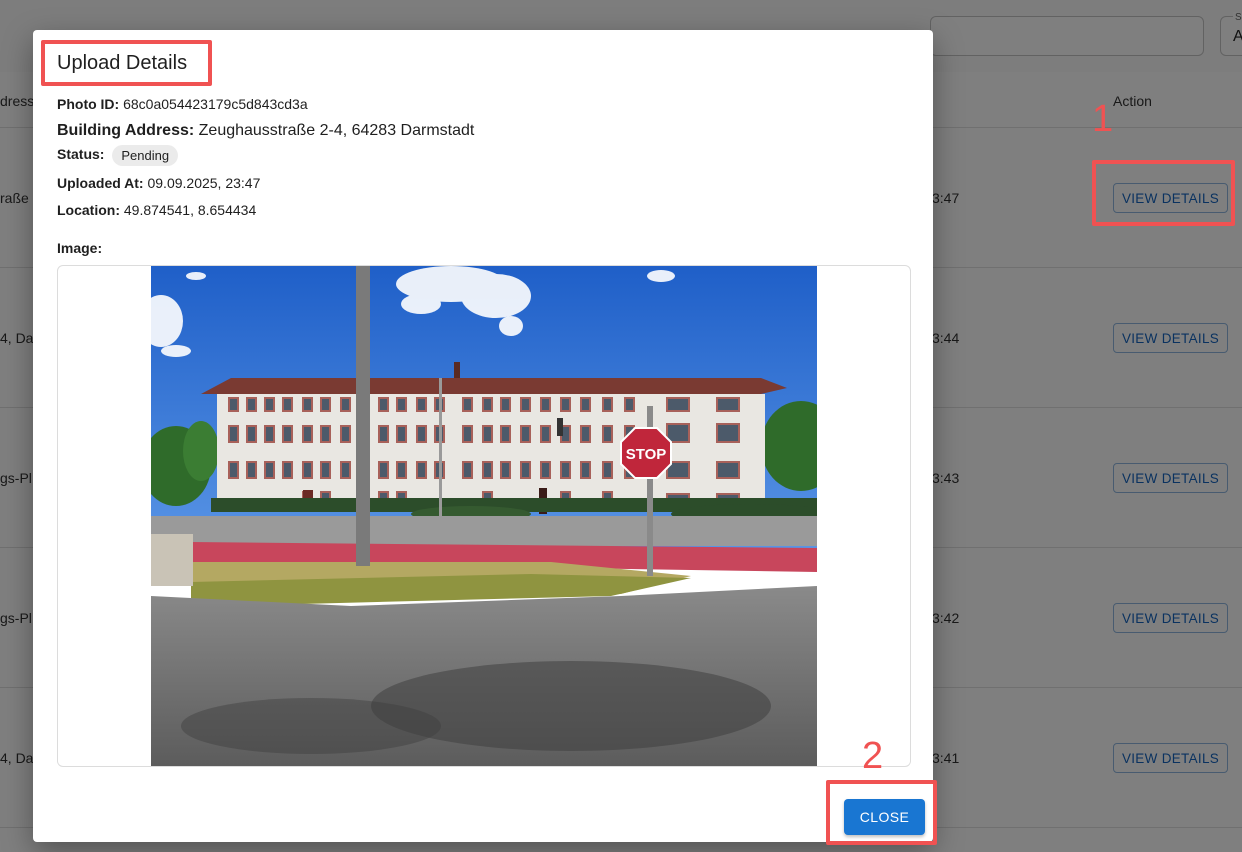 The width and height of the screenshot is (1242, 852). Describe the element at coordinates (126, 63) in the screenshot. I see `annotation-box-title` at that location.